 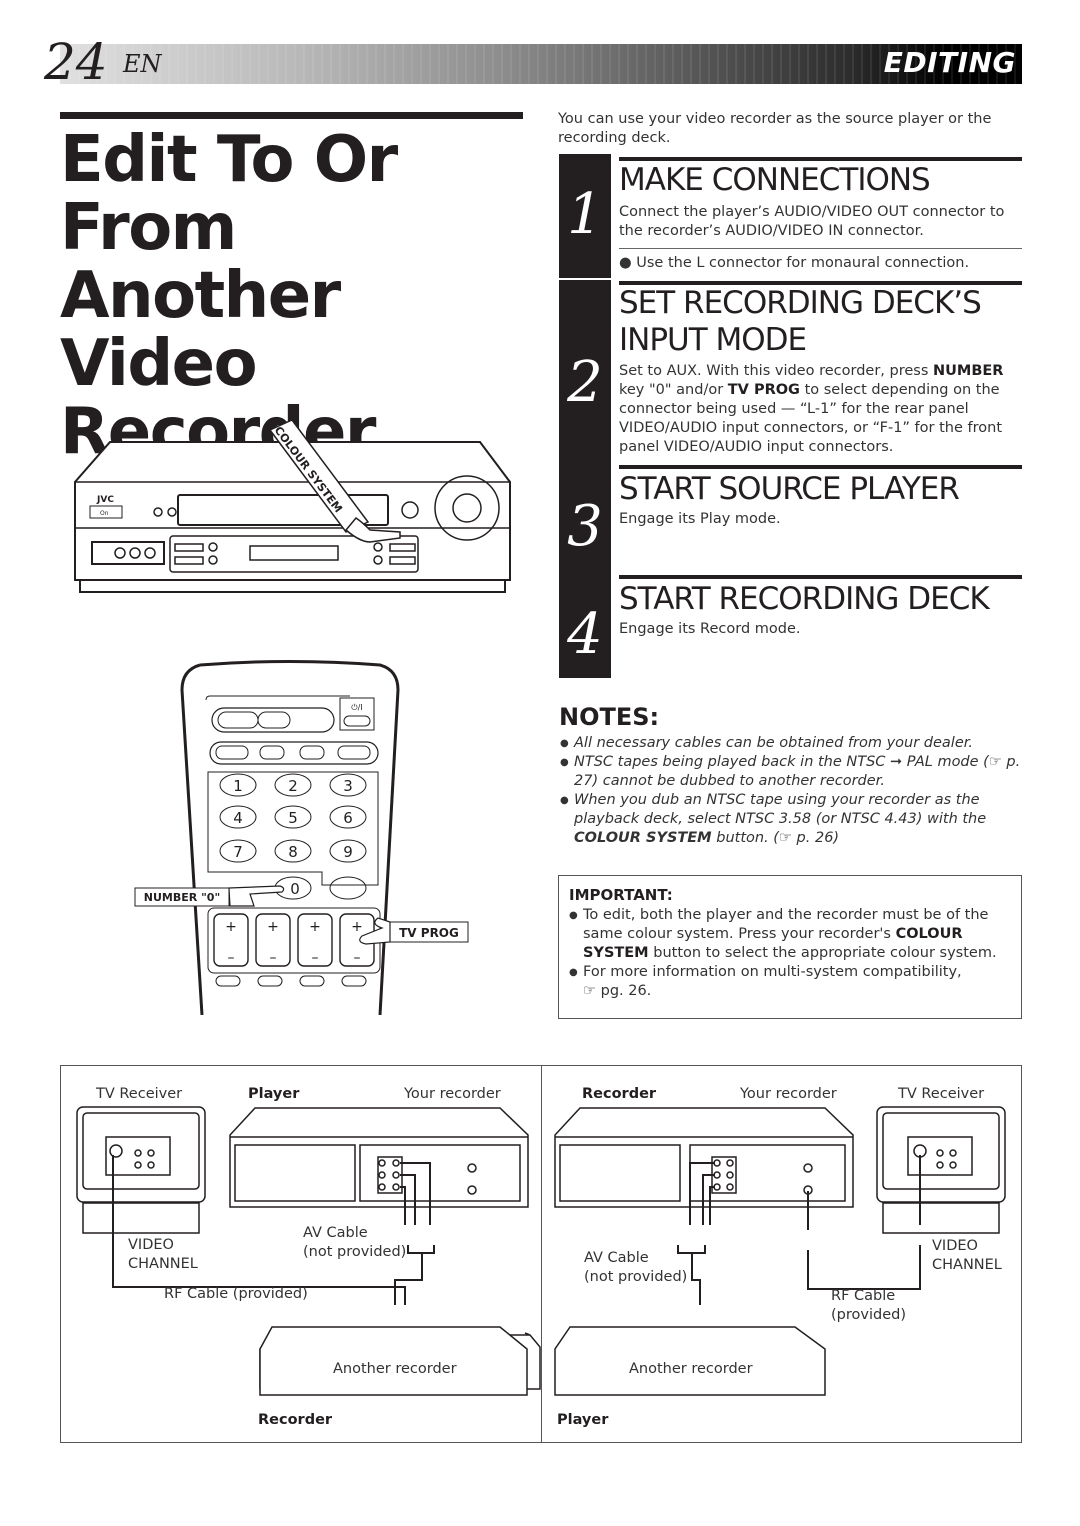 I want to click on remote-key-7: 7, so click(x=238, y=852).